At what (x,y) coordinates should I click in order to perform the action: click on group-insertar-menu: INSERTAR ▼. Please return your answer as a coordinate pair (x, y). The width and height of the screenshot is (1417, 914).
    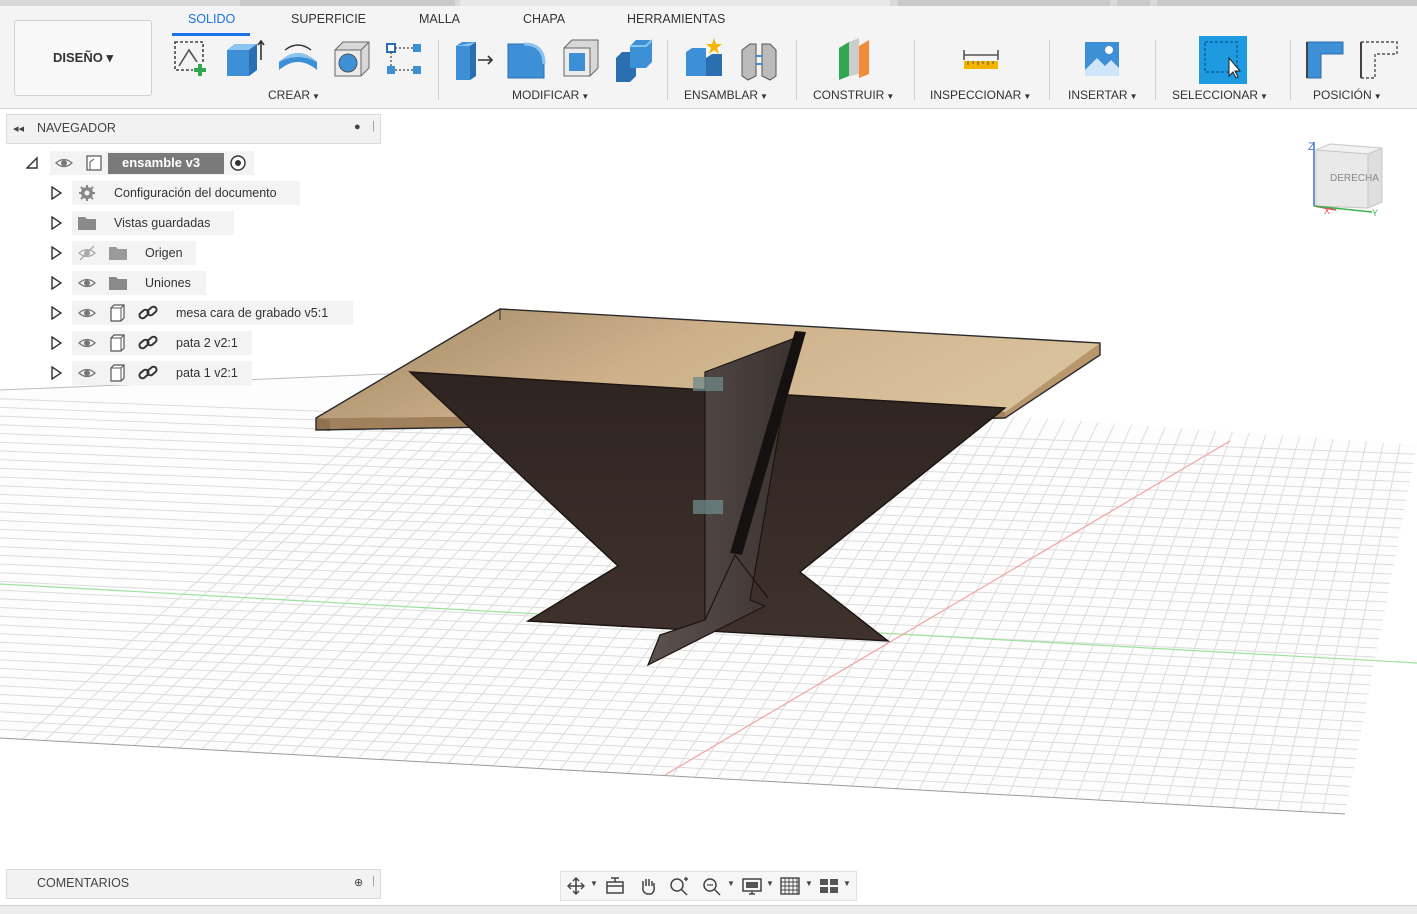
    Looking at the image, I should click on (1103, 95).